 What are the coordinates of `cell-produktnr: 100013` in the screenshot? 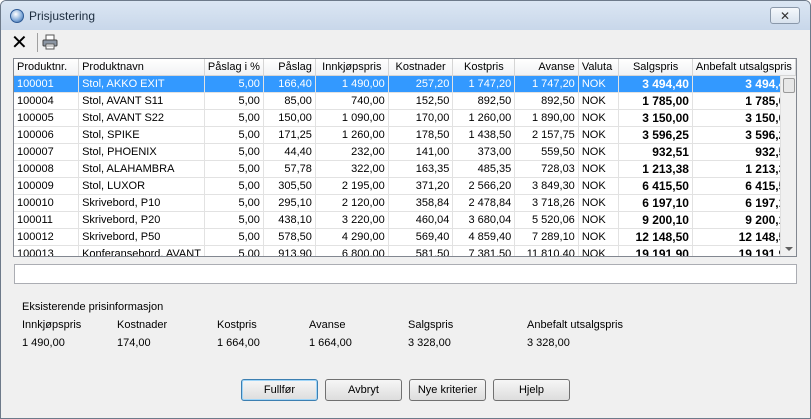 It's located at (47, 250).